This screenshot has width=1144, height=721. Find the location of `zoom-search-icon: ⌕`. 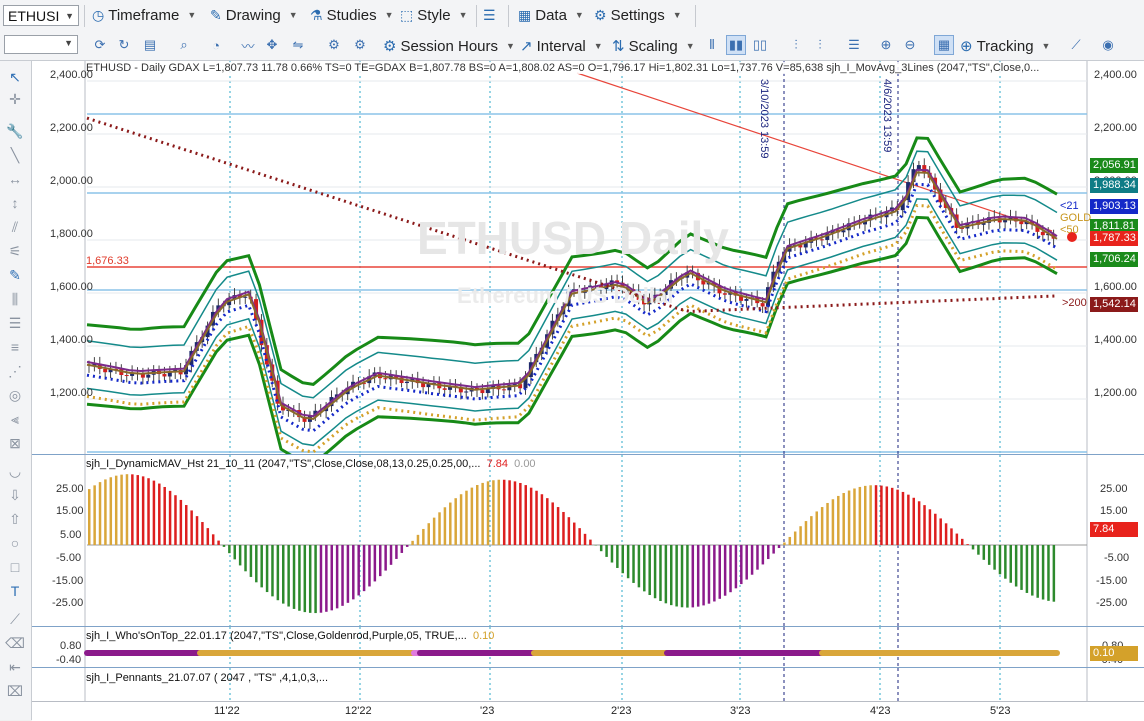

zoom-search-icon: ⌕ is located at coordinates (184, 45).